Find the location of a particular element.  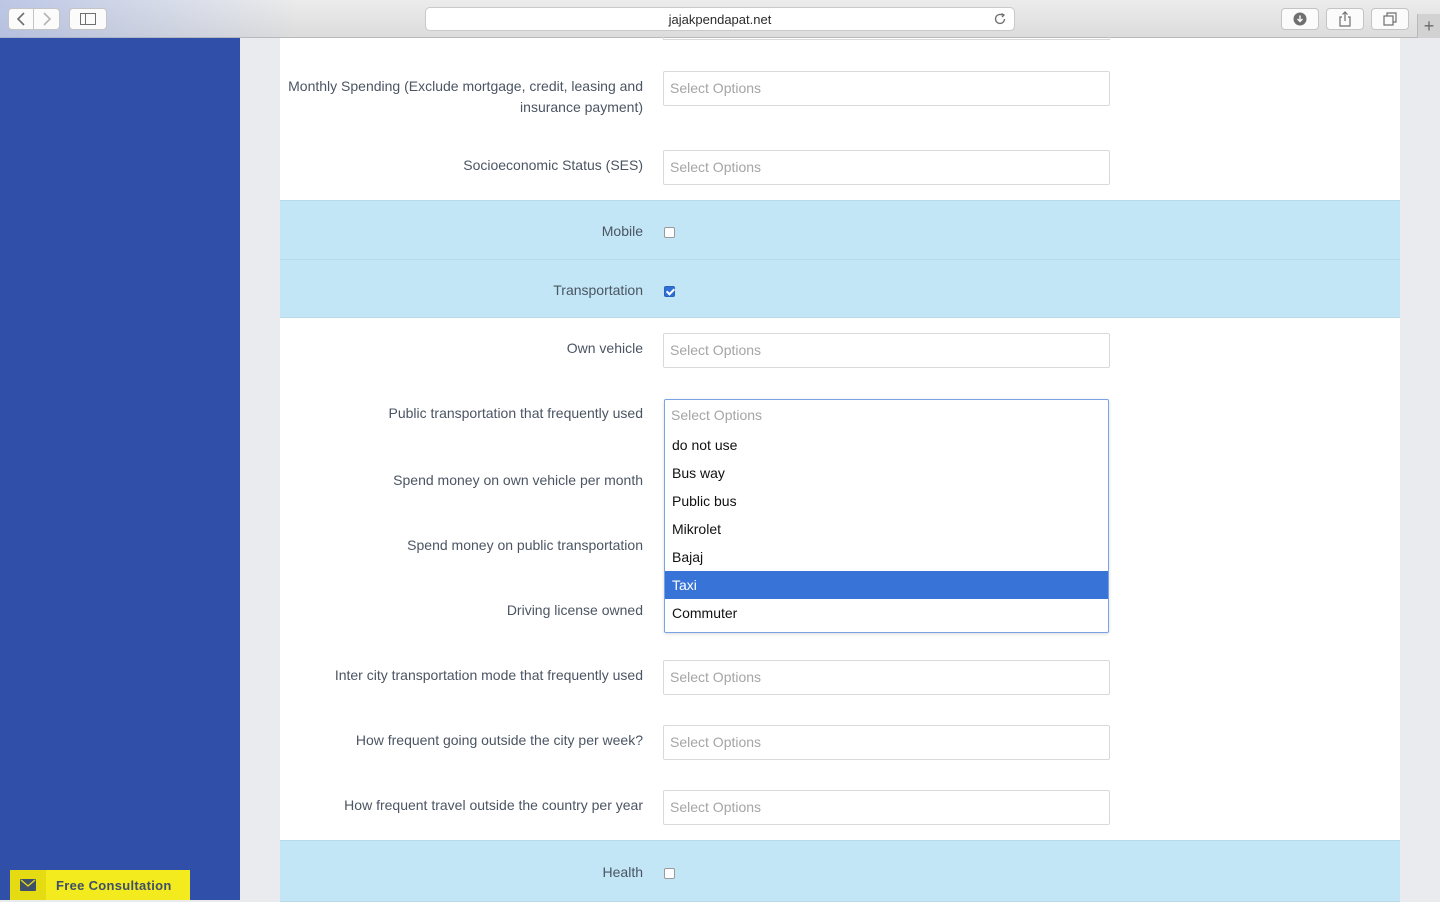

ses-select: Select Options is located at coordinates (886, 167).